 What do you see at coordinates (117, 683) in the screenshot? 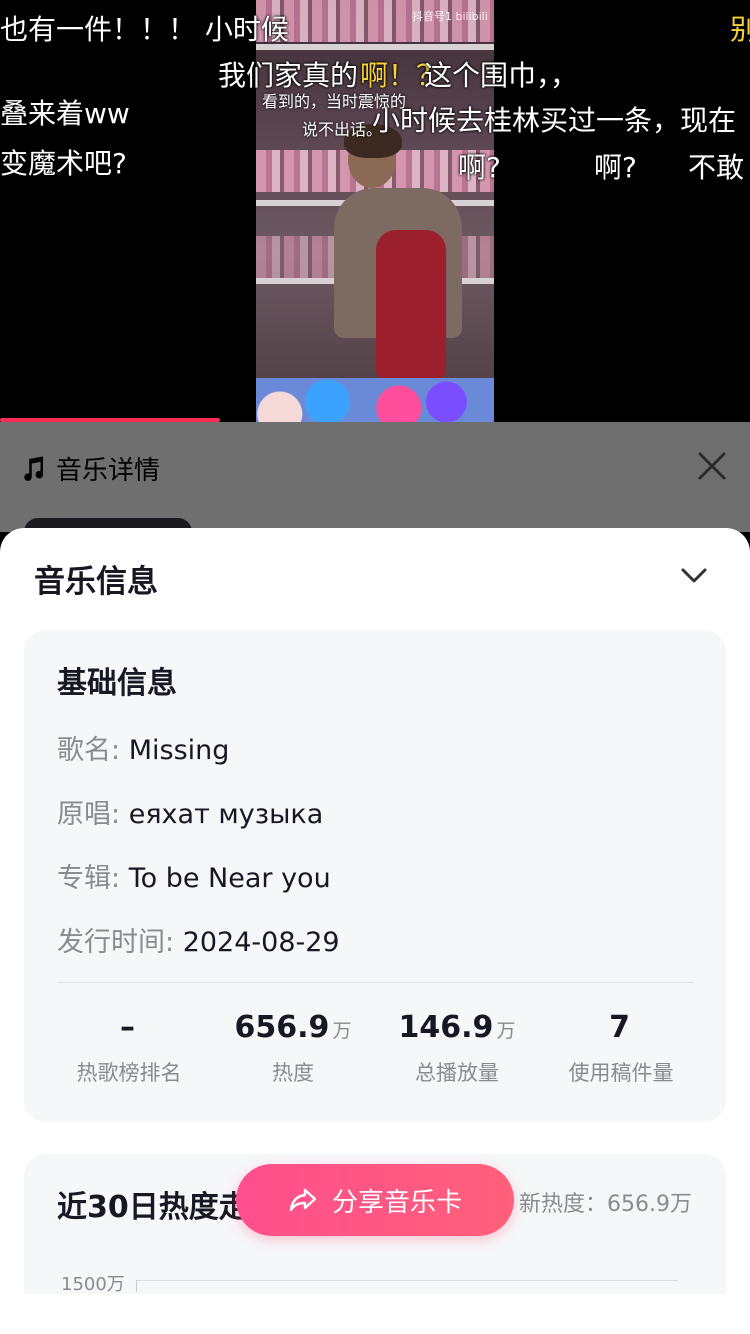
I see `basic-info-title: 基础信息` at bounding box center [117, 683].